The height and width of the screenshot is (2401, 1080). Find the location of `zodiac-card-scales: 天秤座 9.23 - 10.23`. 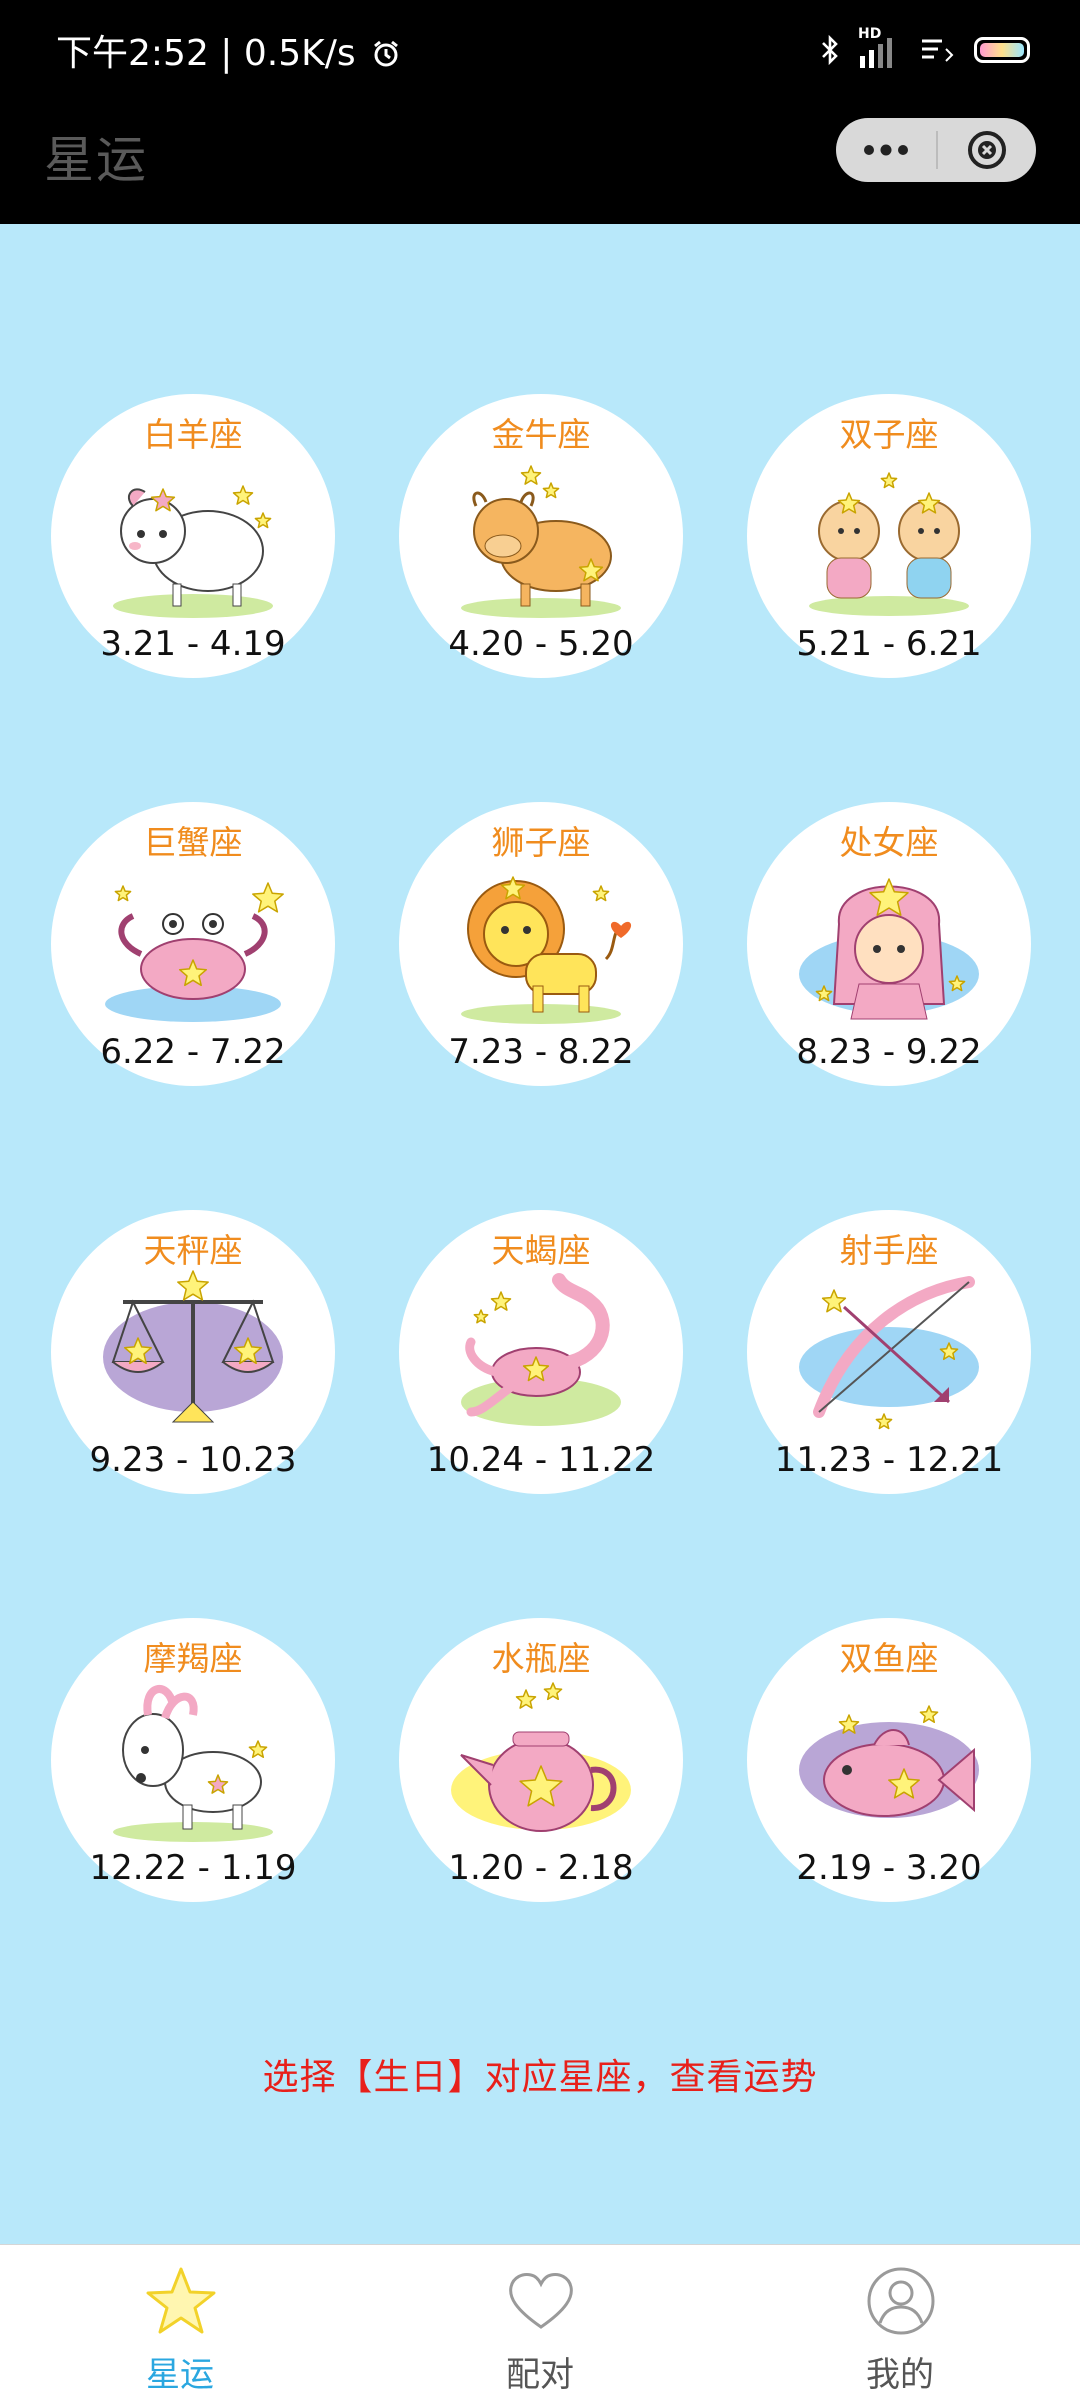

zodiac-card-scales: 天秤座 9.23 - 10.23 is located at coordinates (193, 1352).